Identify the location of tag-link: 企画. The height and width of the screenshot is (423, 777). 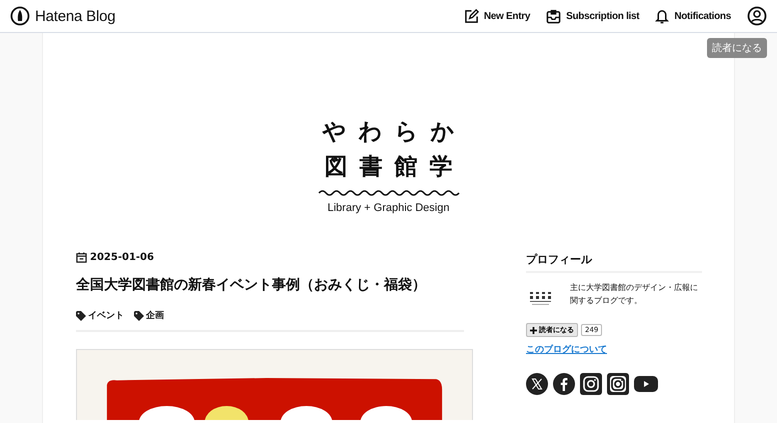
(149, 315).